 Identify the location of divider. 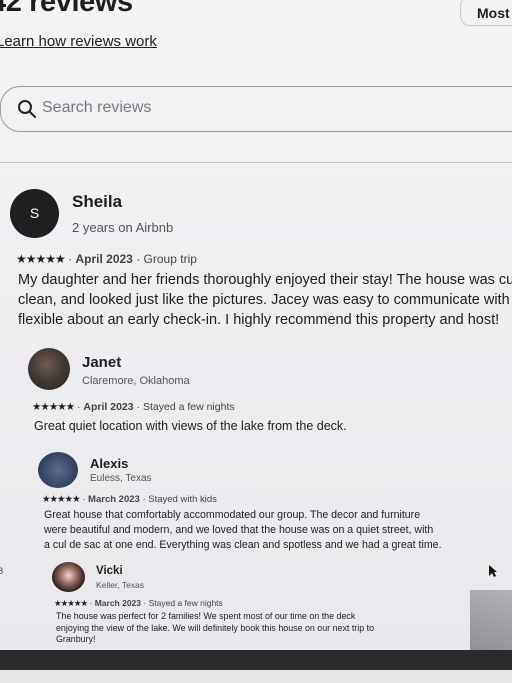
(256, 162).